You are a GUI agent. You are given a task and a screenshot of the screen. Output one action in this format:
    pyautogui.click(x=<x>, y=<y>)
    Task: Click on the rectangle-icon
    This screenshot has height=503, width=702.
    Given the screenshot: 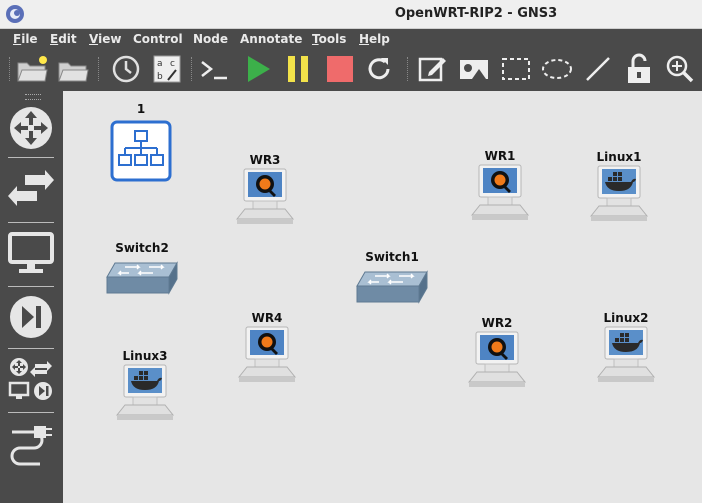 What is the action you would take?
    pyautogui.click(x=516, y=69)
    